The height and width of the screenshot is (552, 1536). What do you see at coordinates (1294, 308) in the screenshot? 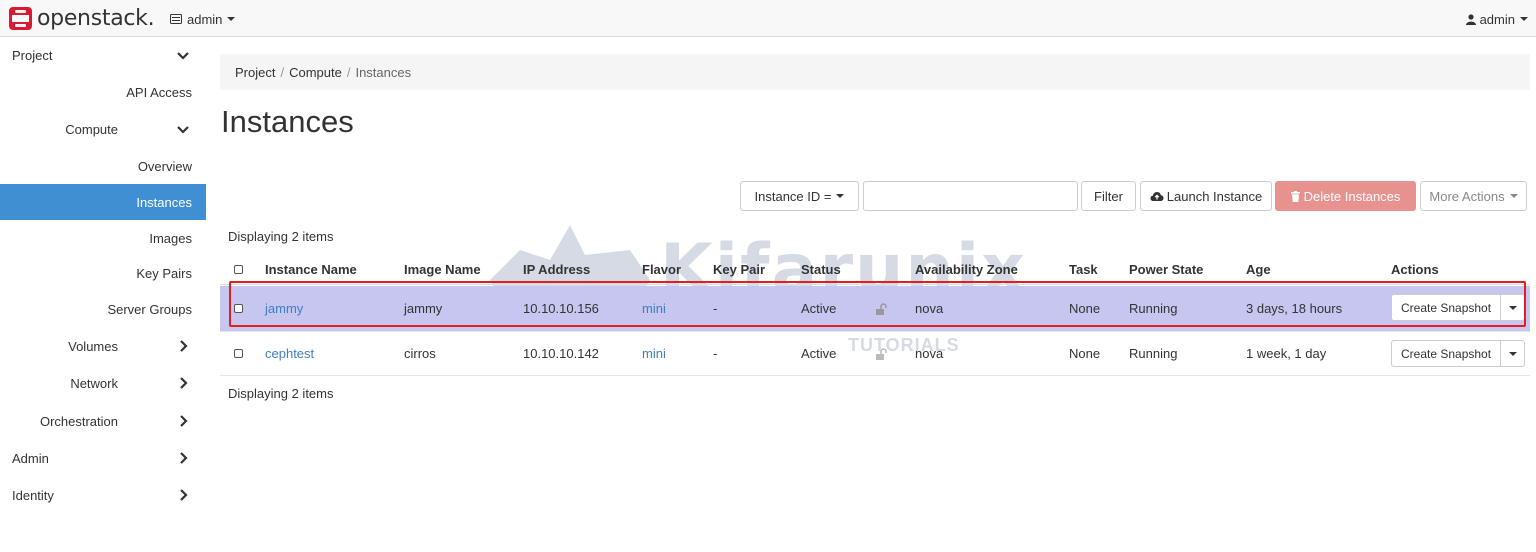
I see `age: 3 days, 18 hours` at bounding box center [1294, 308].